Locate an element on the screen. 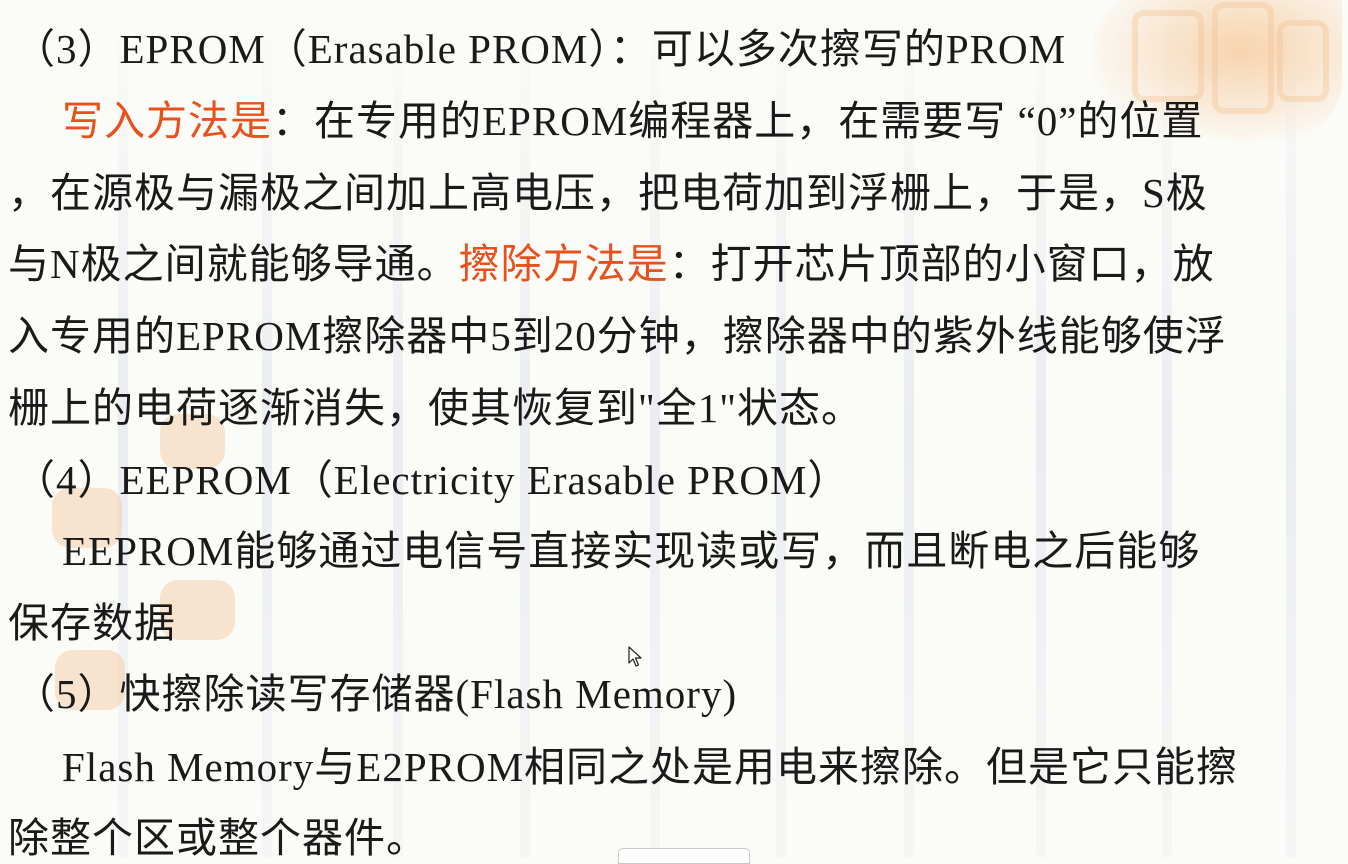 The height and width of the screenshot is (864, 1348). highlight-erase-method: 擦除方法是 is located at coordinates (563, 264).